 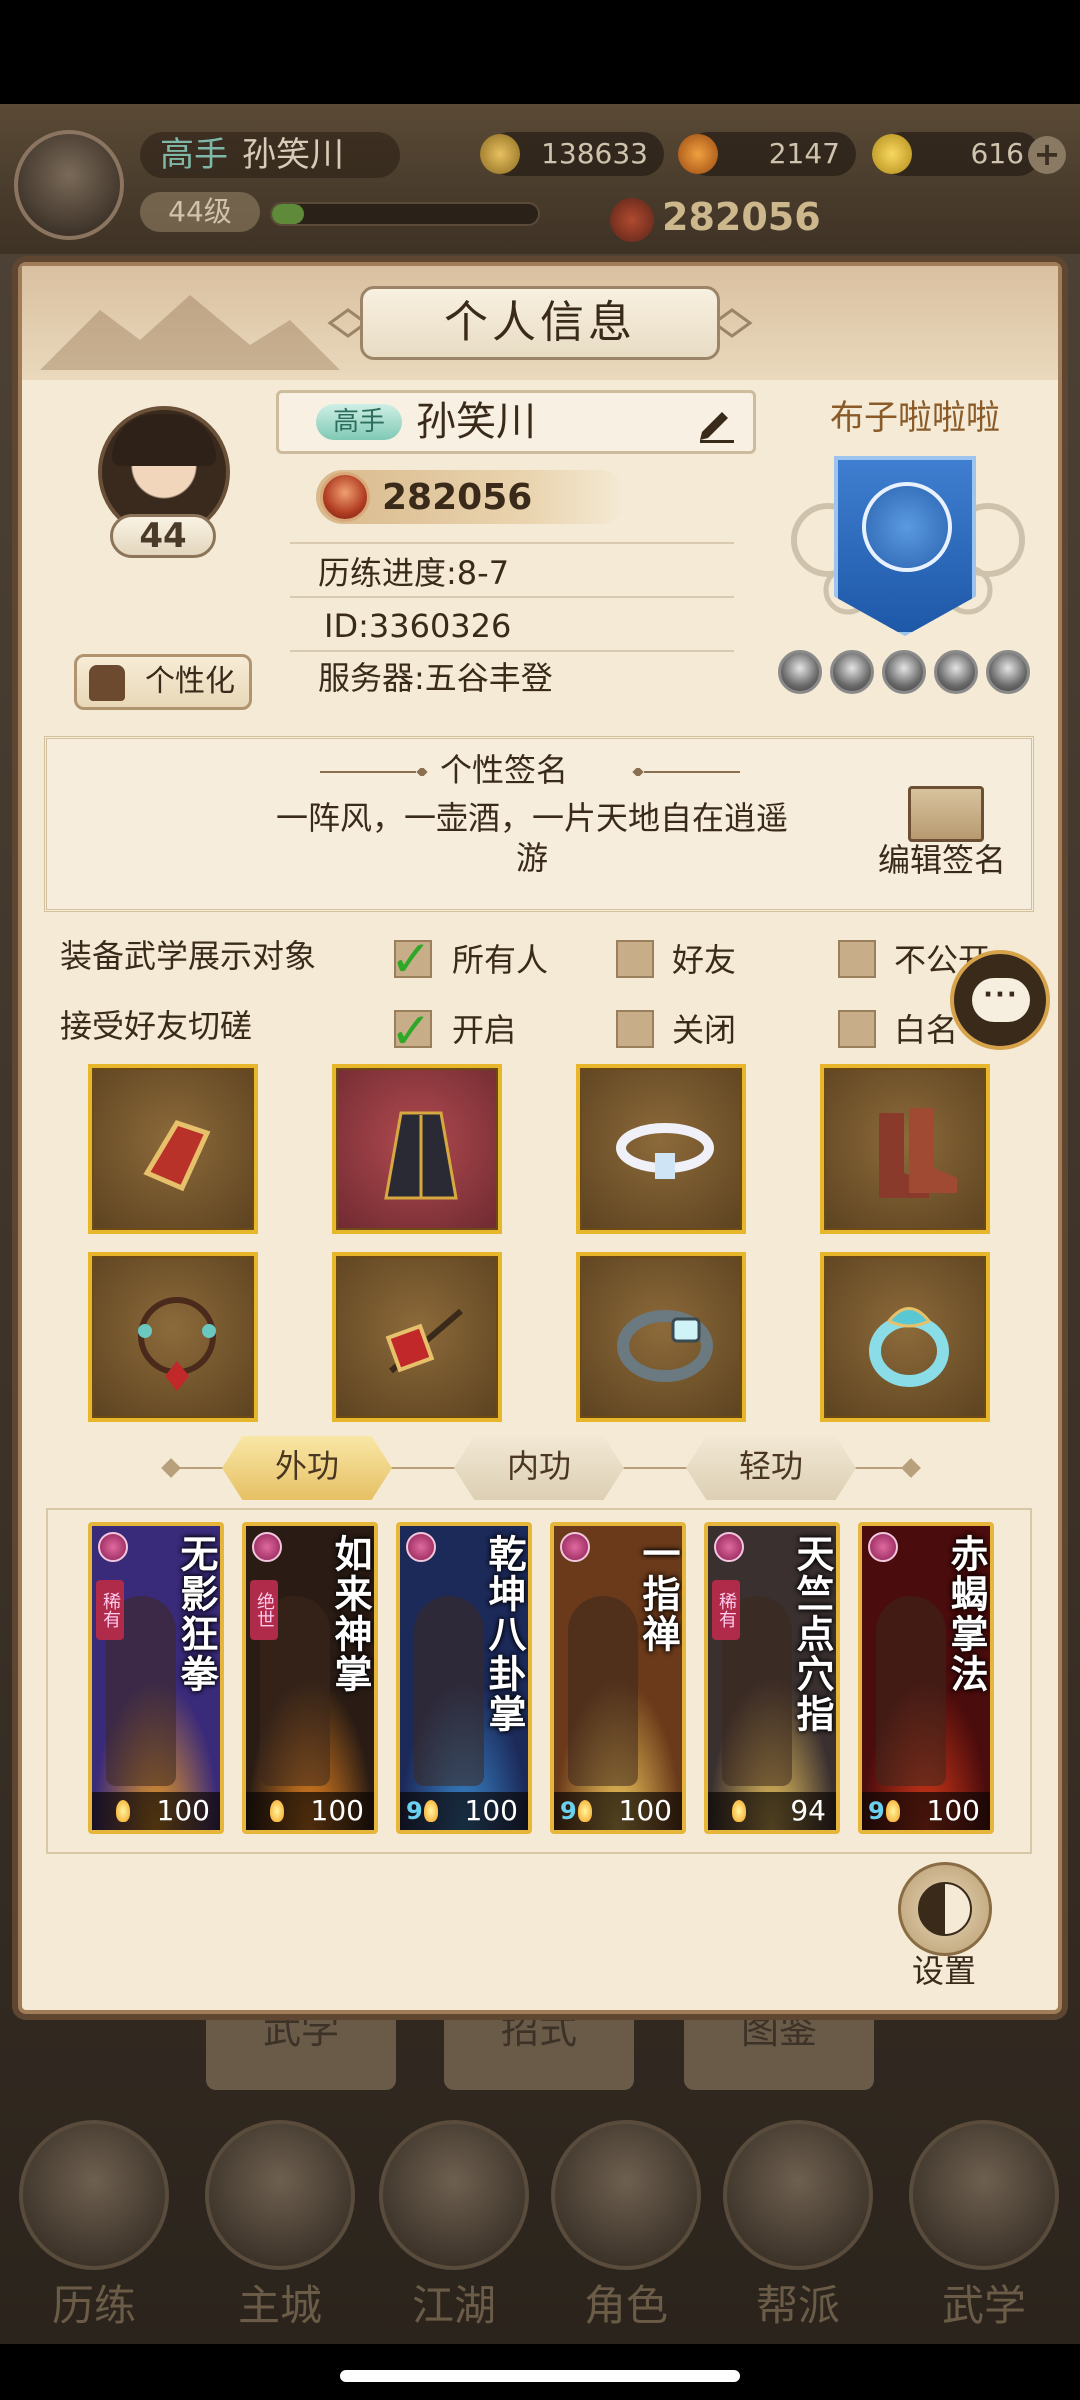 I want to click on equip-slot-bracelet, so click(x=661, y=1337).